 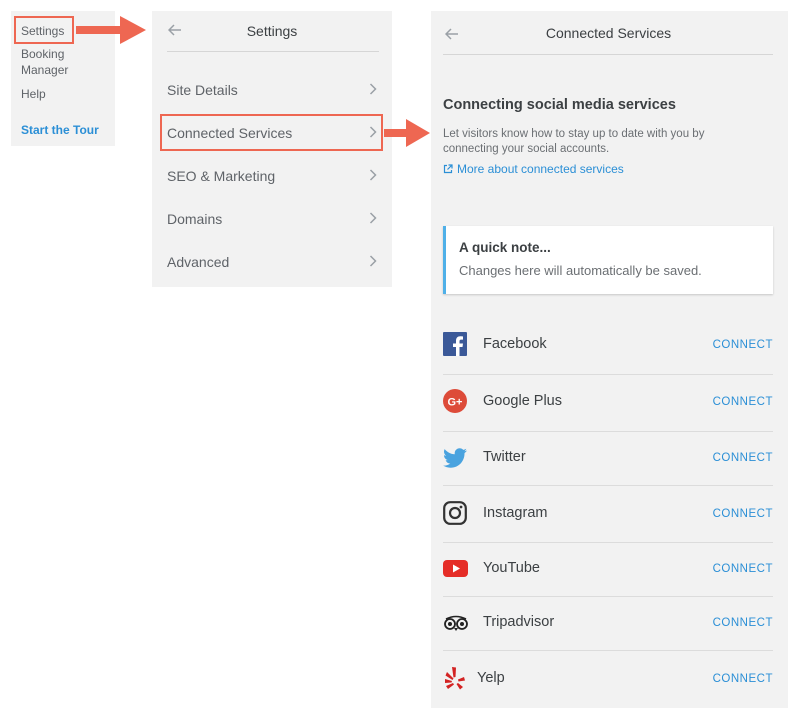 I want to click on connect-youtube-button: CONNECT, so click(x=743, y=569).